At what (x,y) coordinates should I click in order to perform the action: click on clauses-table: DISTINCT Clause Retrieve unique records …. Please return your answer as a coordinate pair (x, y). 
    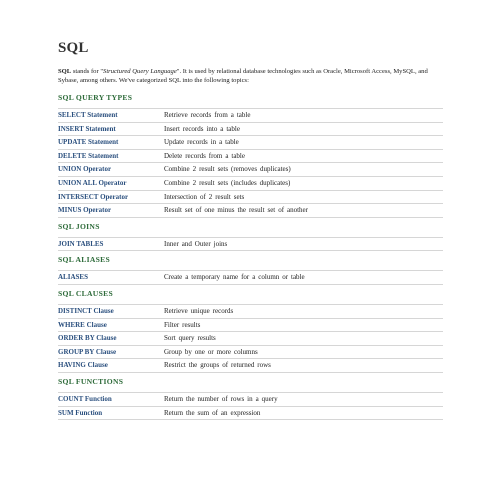
    Looking at the image, I should click on (250, 338).